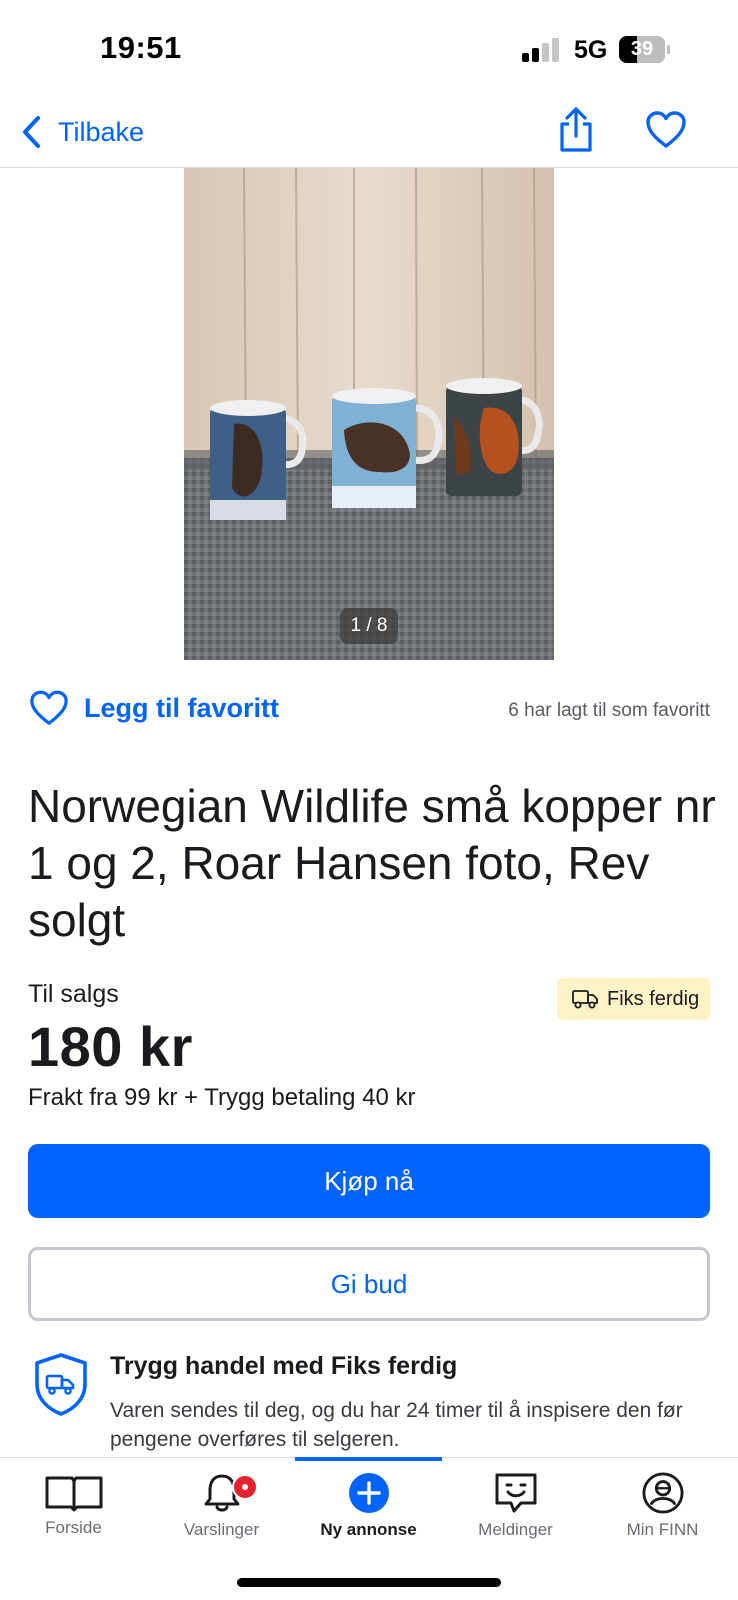 This screenshot has height=1600, width=738. Describe the element at coordinates (73, 1527) in the screenshot. I see `tab-label-forside: Forside` at that location.